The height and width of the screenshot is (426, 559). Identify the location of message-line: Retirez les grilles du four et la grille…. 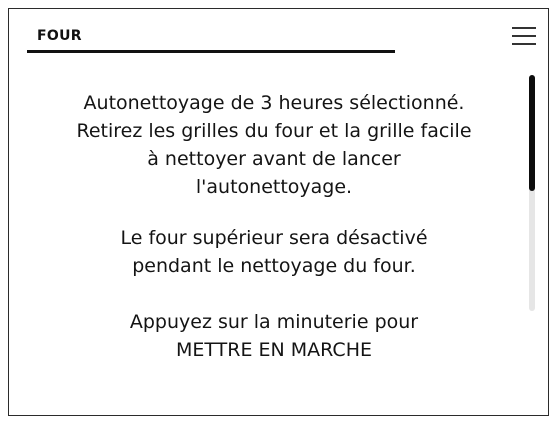
(274, 131).